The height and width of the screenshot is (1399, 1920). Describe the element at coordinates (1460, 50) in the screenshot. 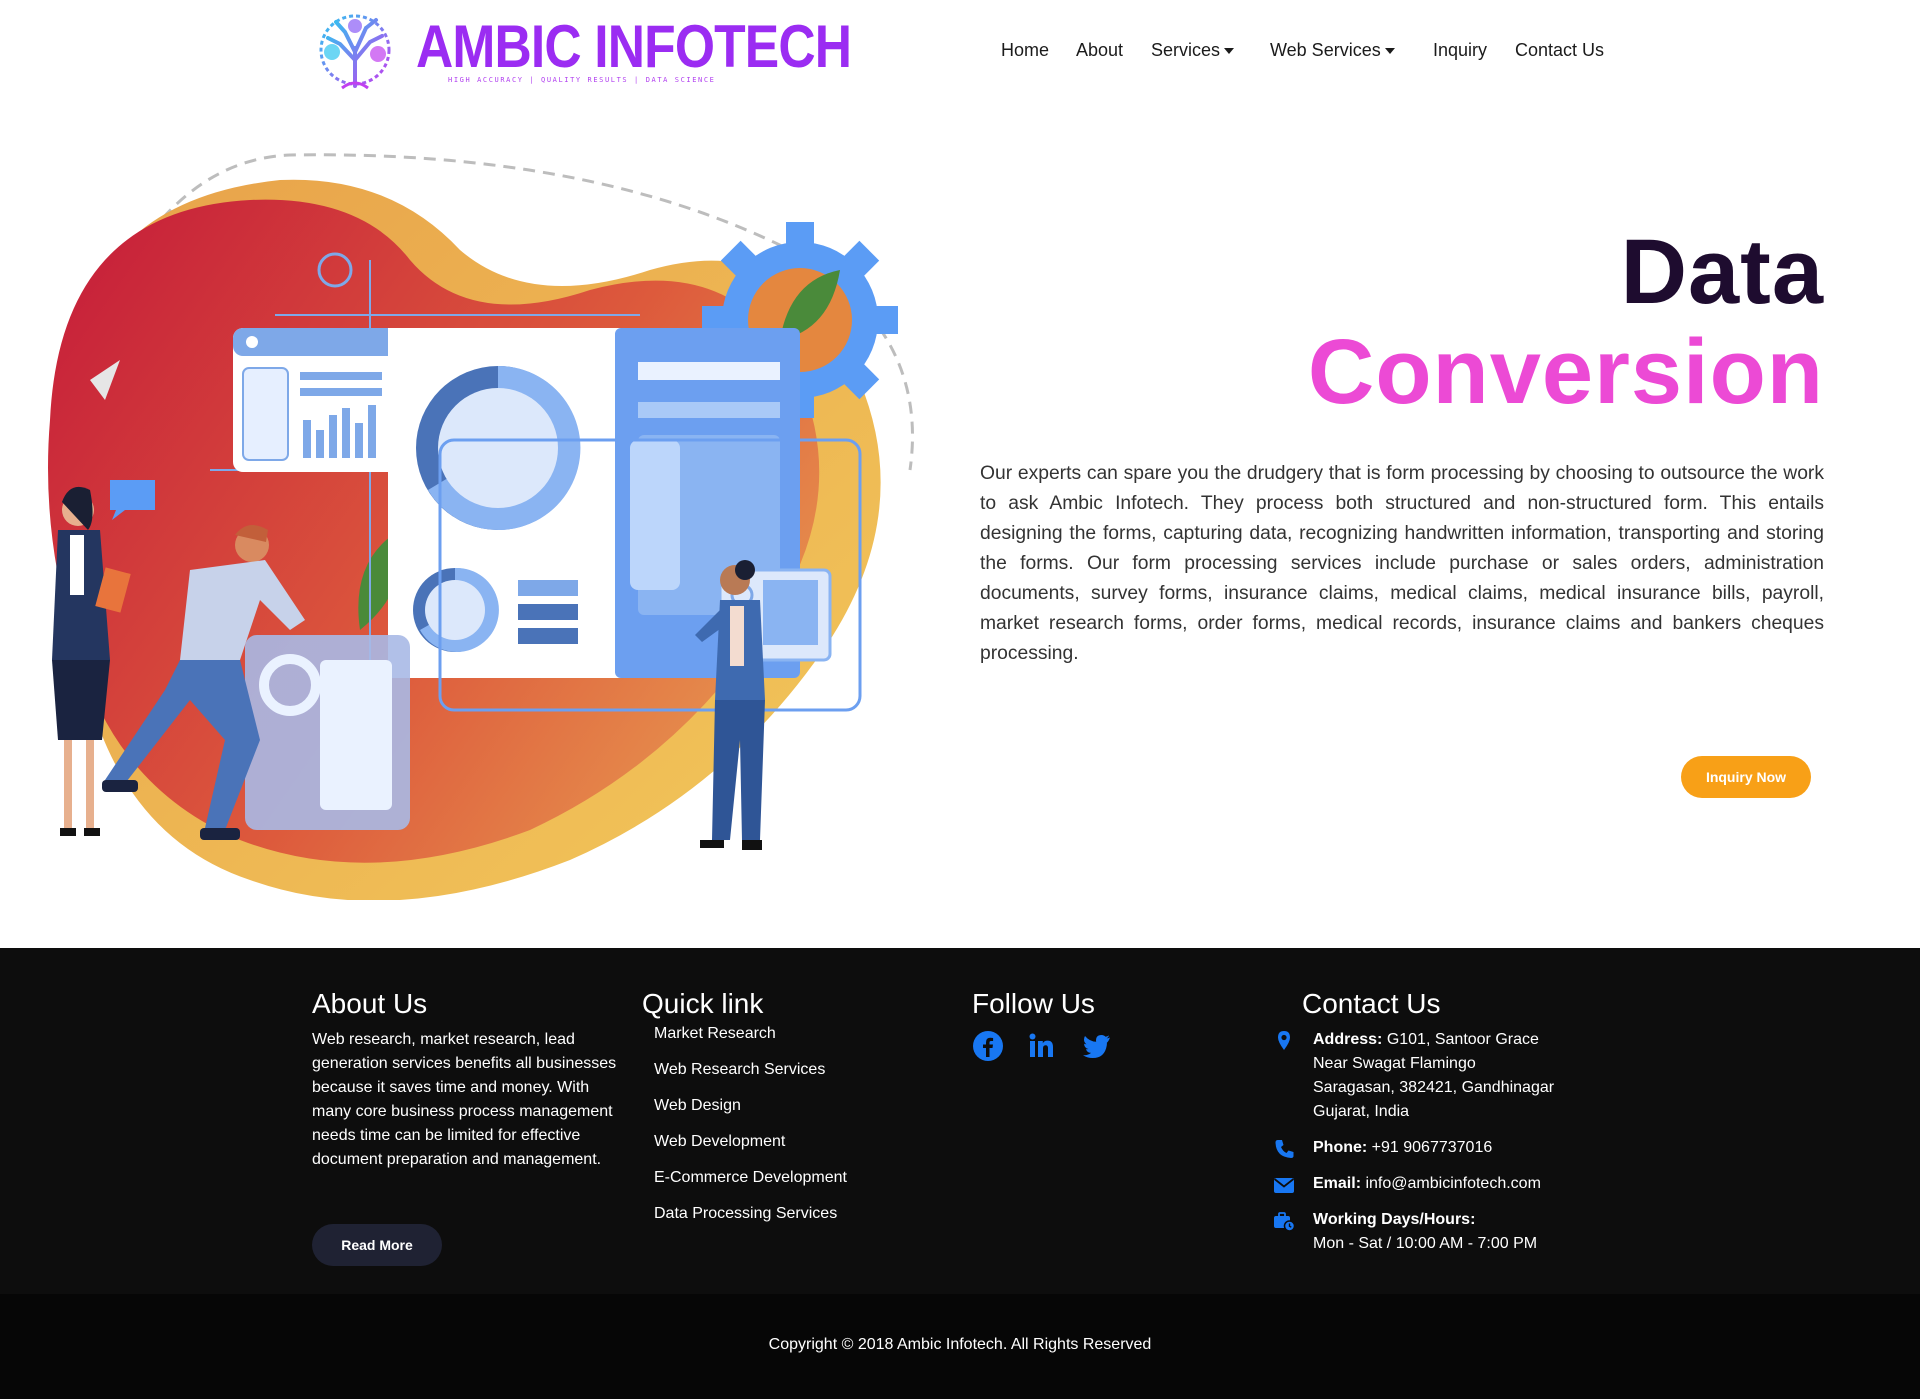

I see `nav-inquiry: Inquiry` at that location.